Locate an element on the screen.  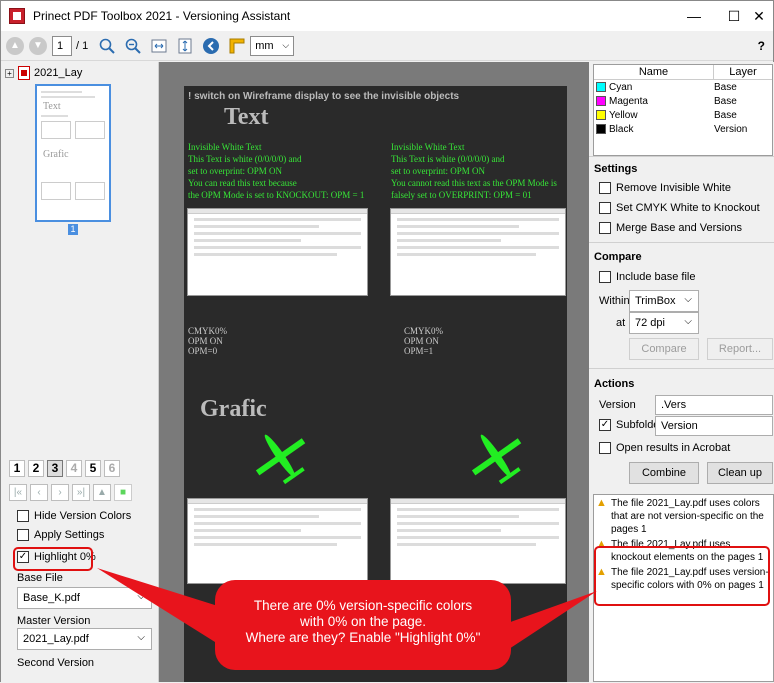
callout-line-1: There are 0% version-specific colors is located at coordinates (363, 605).